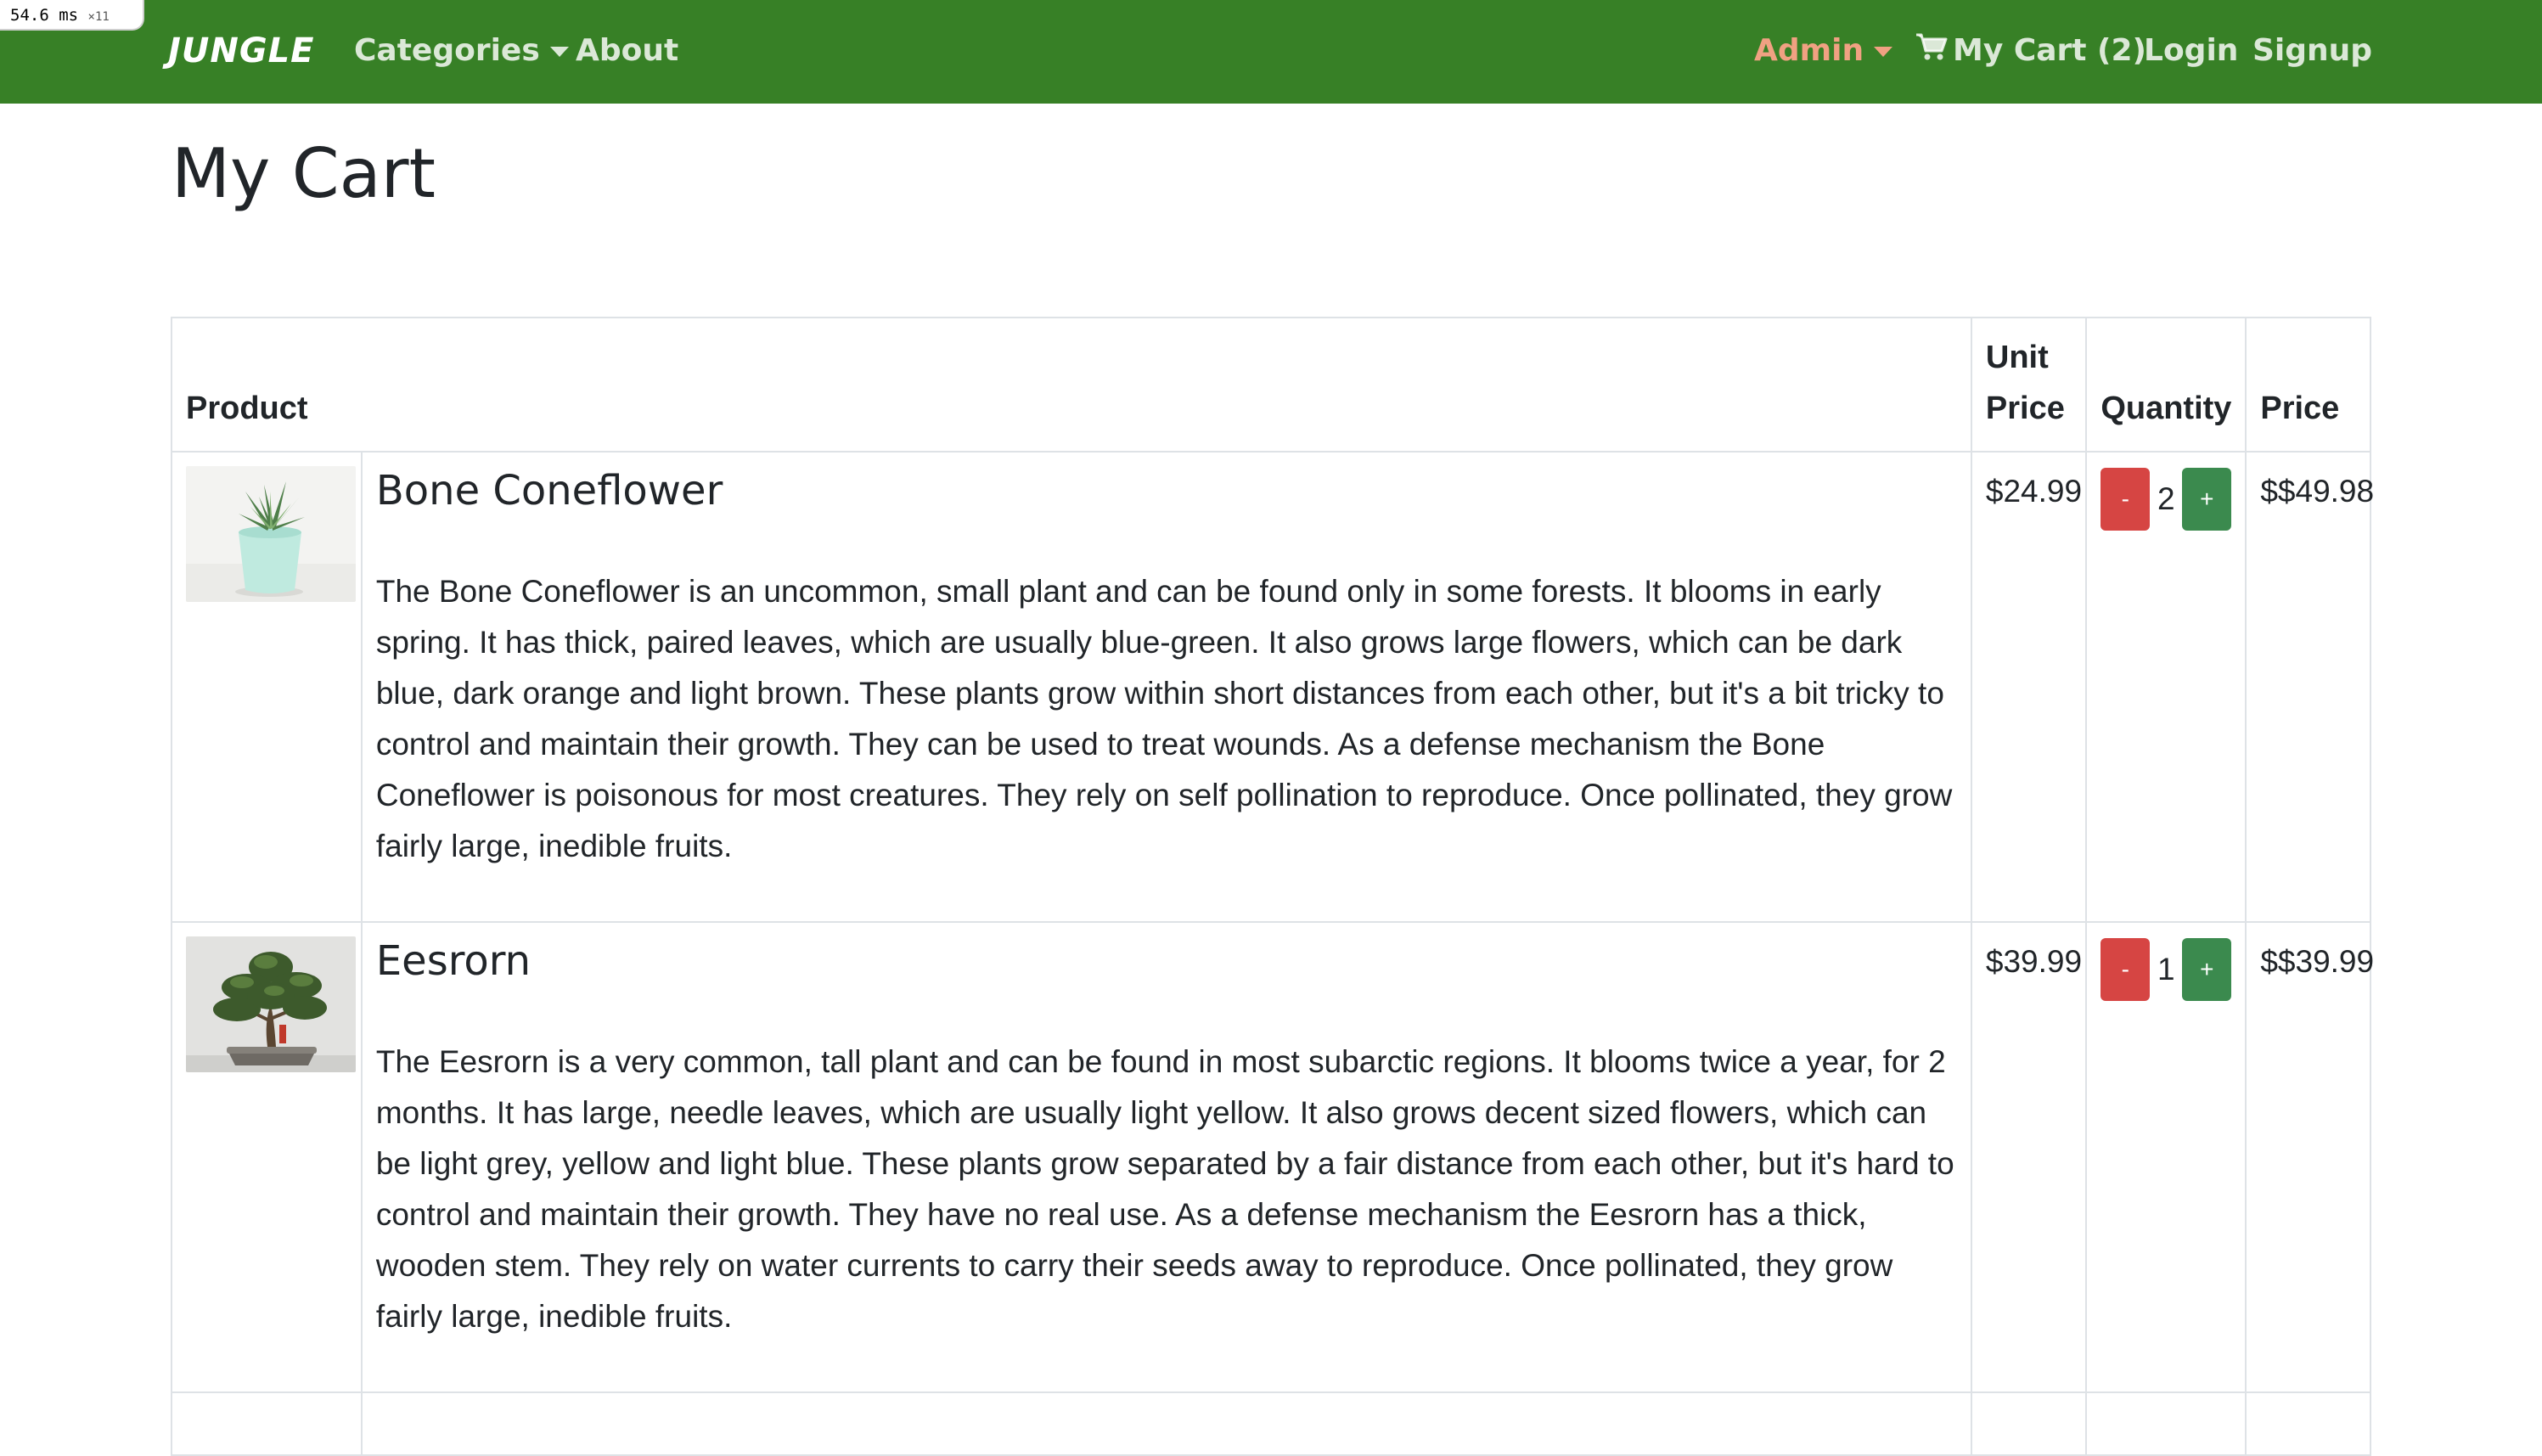 This screenshot has width=2542, height=1456. What do you see at coordinates (2309, 687) in the screenshot?
I see `price-cell: $$49.98` at bounding box center [2309, 687].